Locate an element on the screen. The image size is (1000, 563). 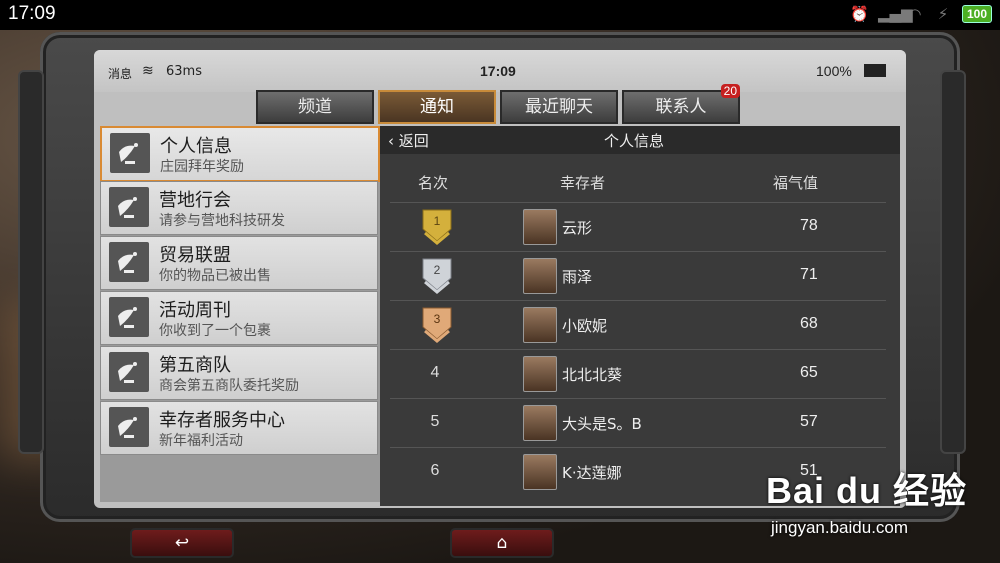
tab-bar: 频道 通知 最近聊天 联系人 20 is located at coordinates (498, 104).